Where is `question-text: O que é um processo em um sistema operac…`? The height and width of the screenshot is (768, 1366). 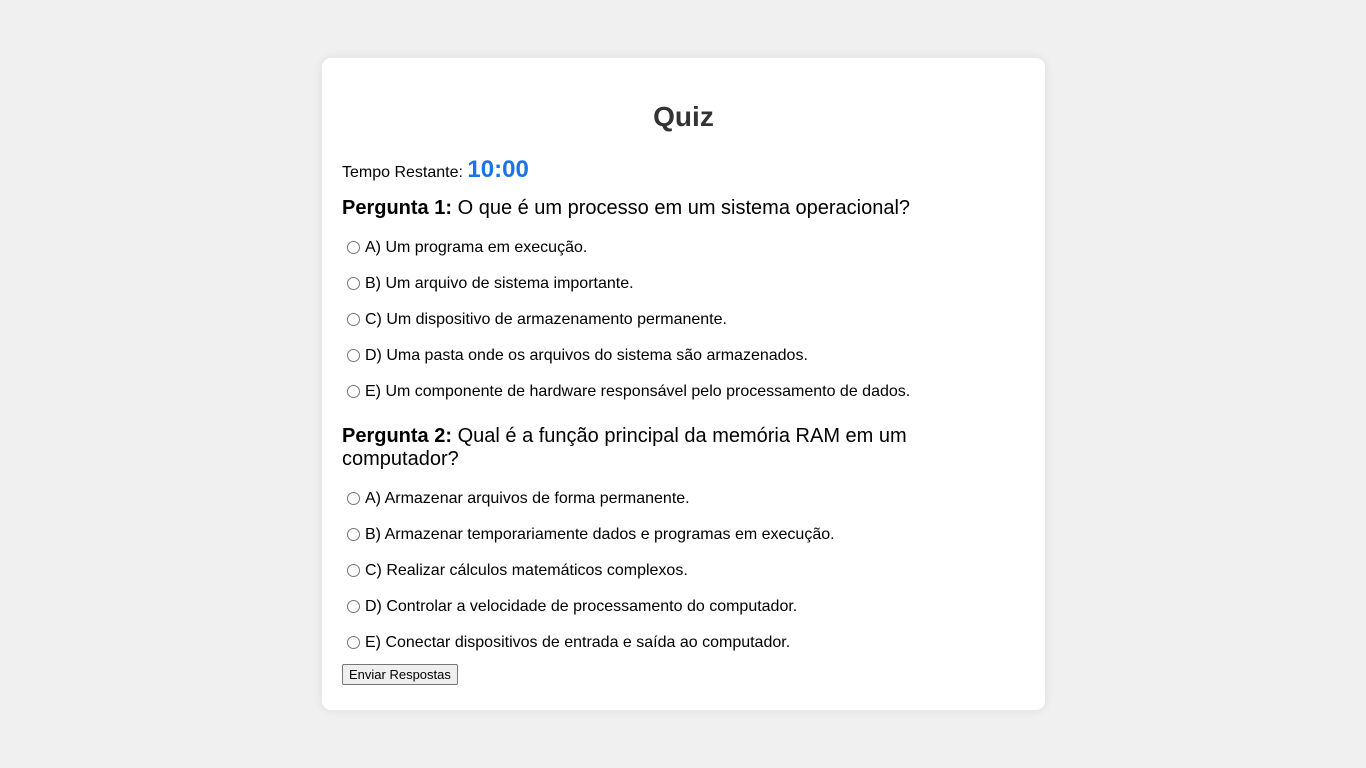 question-text: O que é um processo em um sistema operac… is located at coordinates (681, 208).